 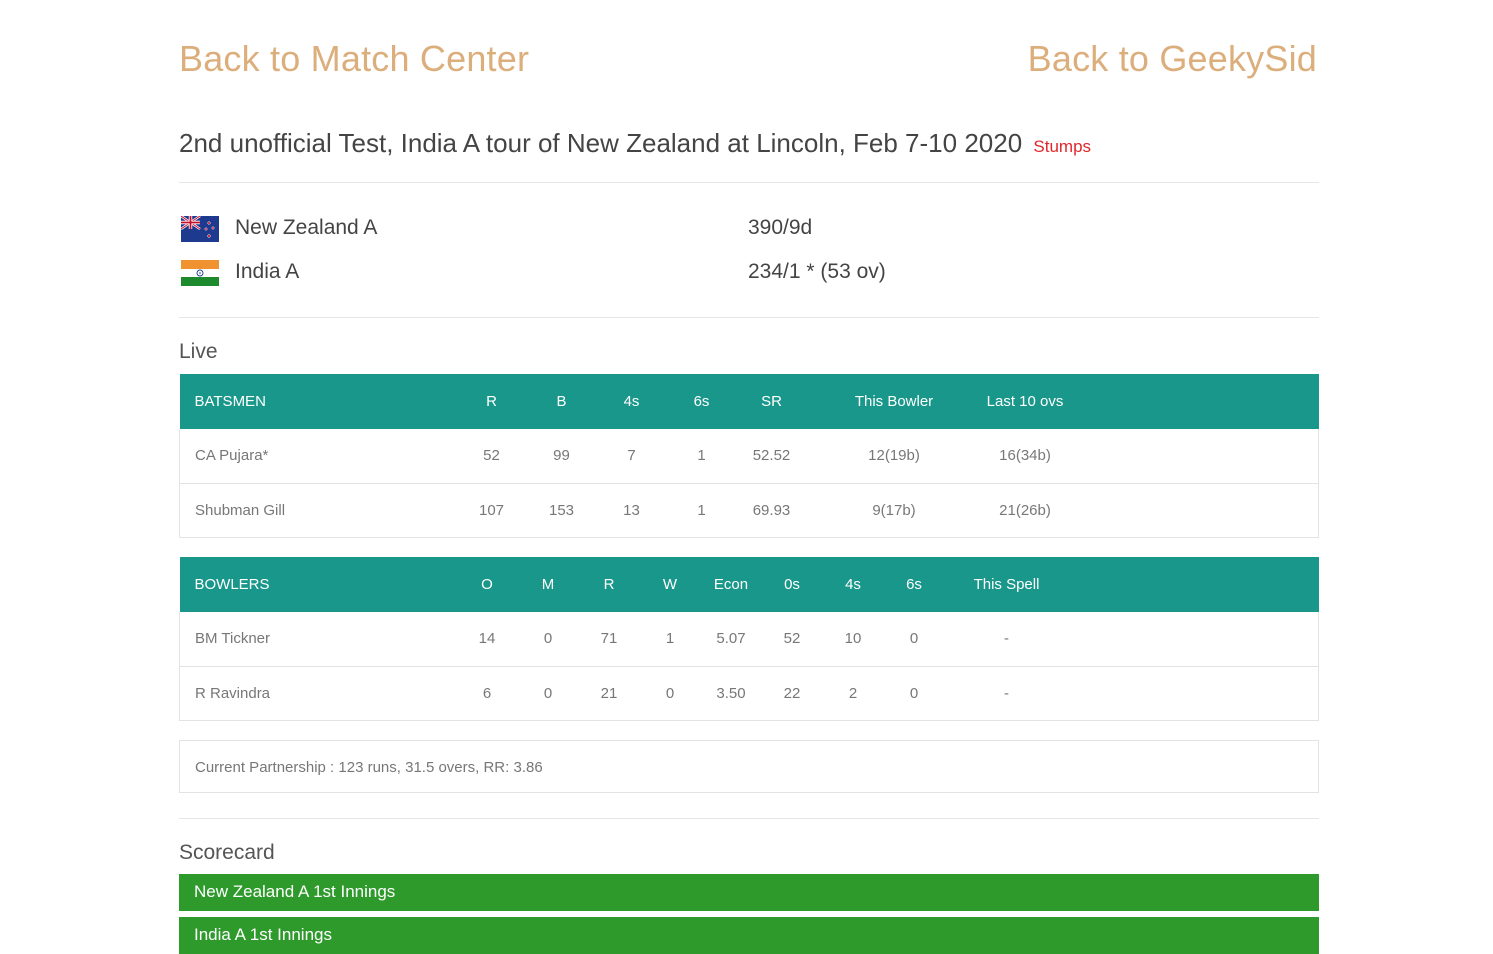 What do you see at coordinates (746, 229) in the screenshot?
I see `team-row: New Zealand A 390/9d` at bounding box center [746, 229].